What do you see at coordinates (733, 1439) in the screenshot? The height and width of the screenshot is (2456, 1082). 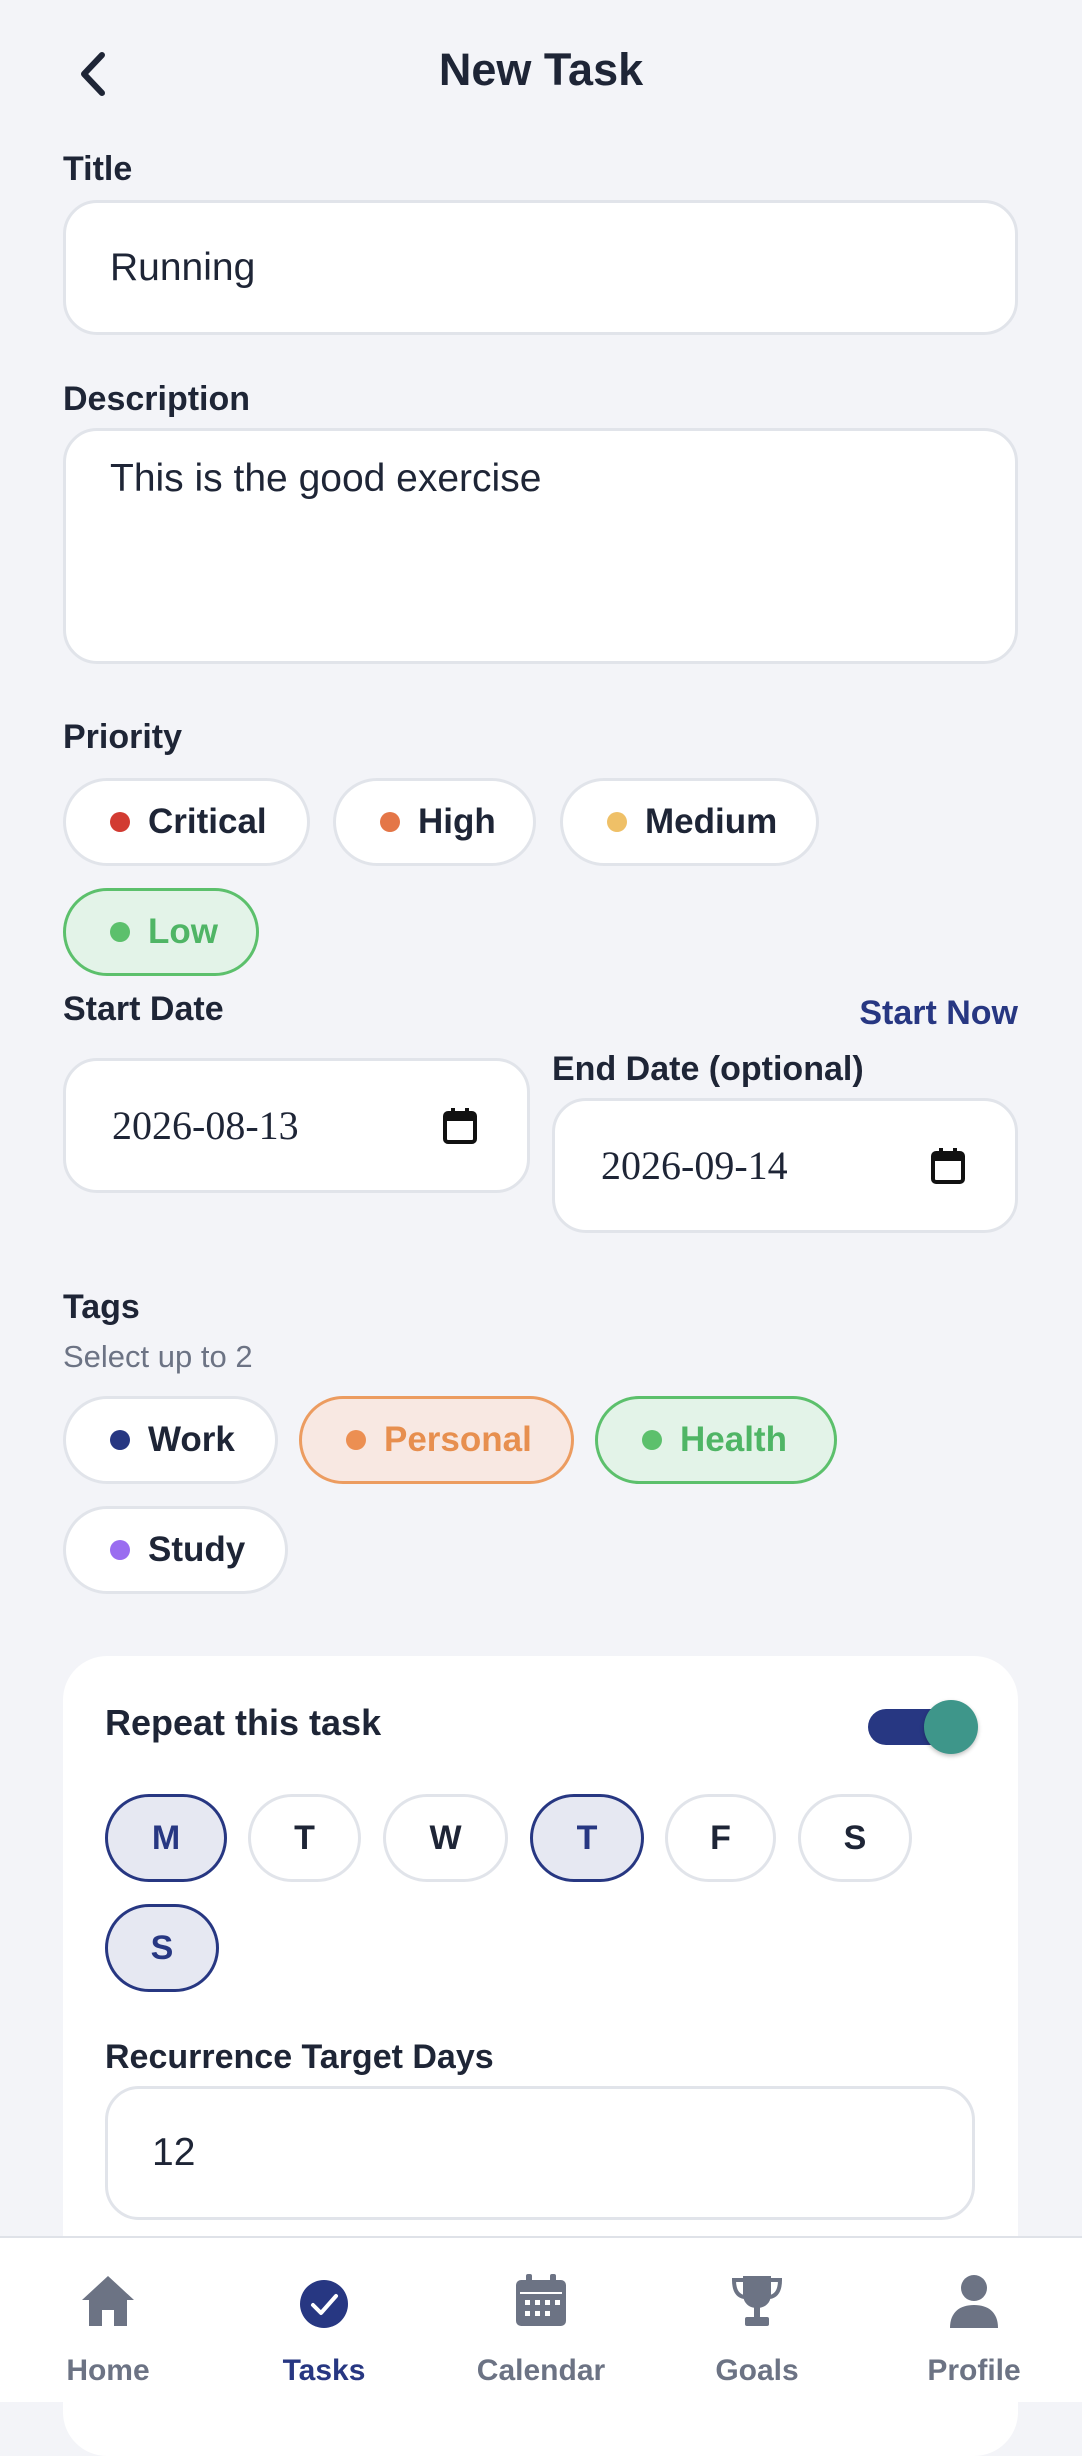 I see `tag-chip-label: Health` at bounding box center [733, 1439].